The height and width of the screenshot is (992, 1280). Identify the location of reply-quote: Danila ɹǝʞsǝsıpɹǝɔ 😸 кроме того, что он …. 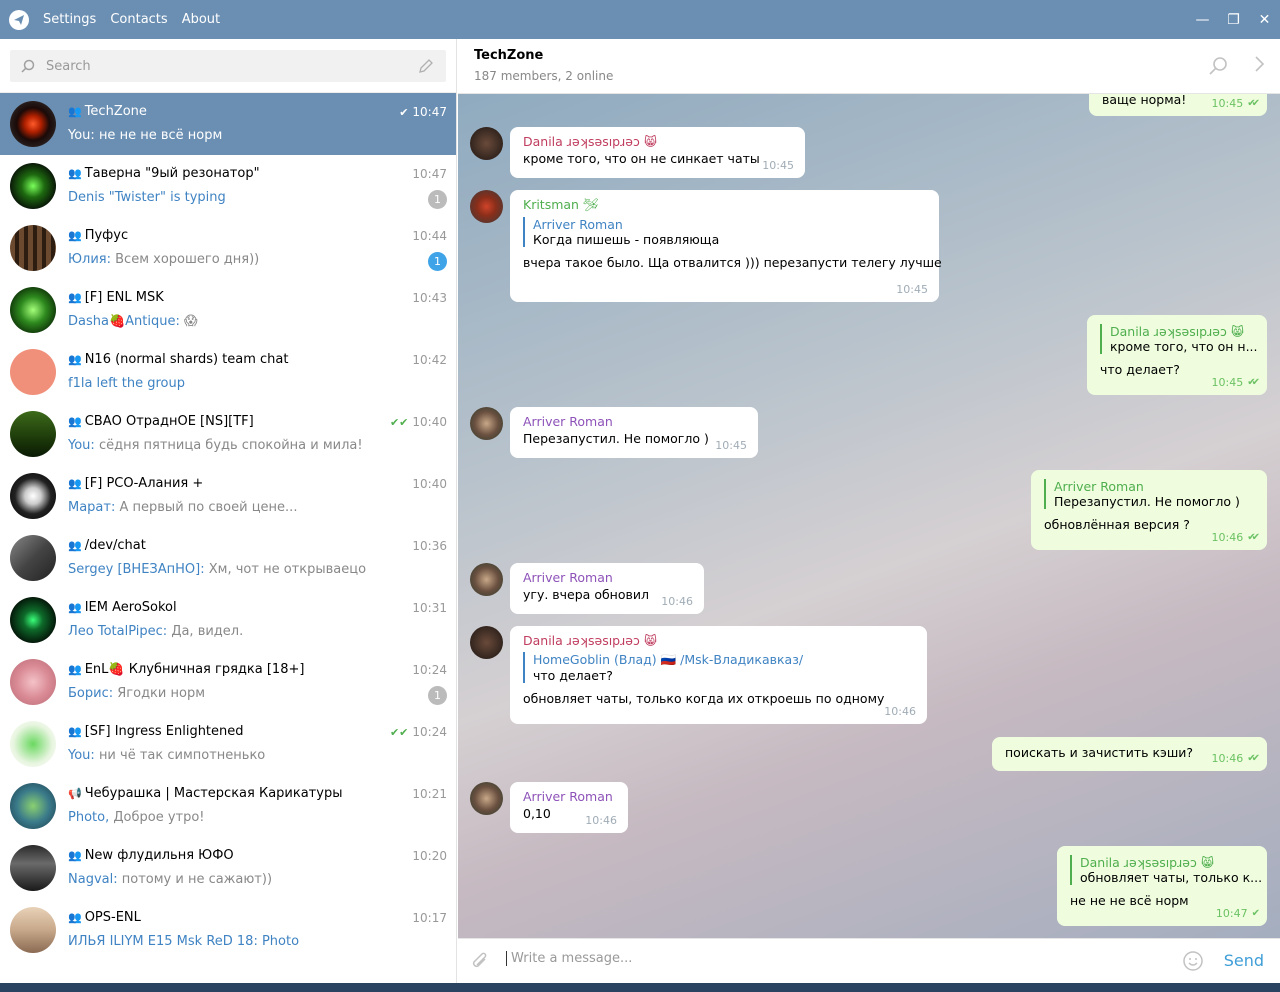
(1179, 339).